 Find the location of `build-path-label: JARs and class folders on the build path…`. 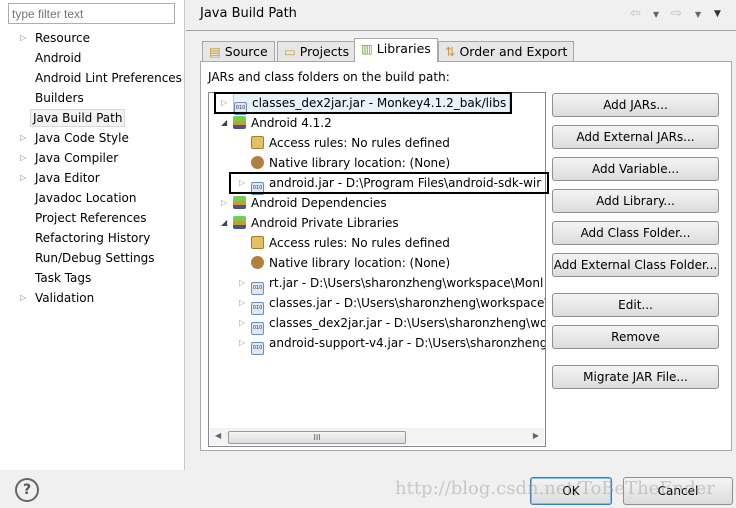

build-path-label: JARs and class folders on the build path… is located at coordinates (329, 77).